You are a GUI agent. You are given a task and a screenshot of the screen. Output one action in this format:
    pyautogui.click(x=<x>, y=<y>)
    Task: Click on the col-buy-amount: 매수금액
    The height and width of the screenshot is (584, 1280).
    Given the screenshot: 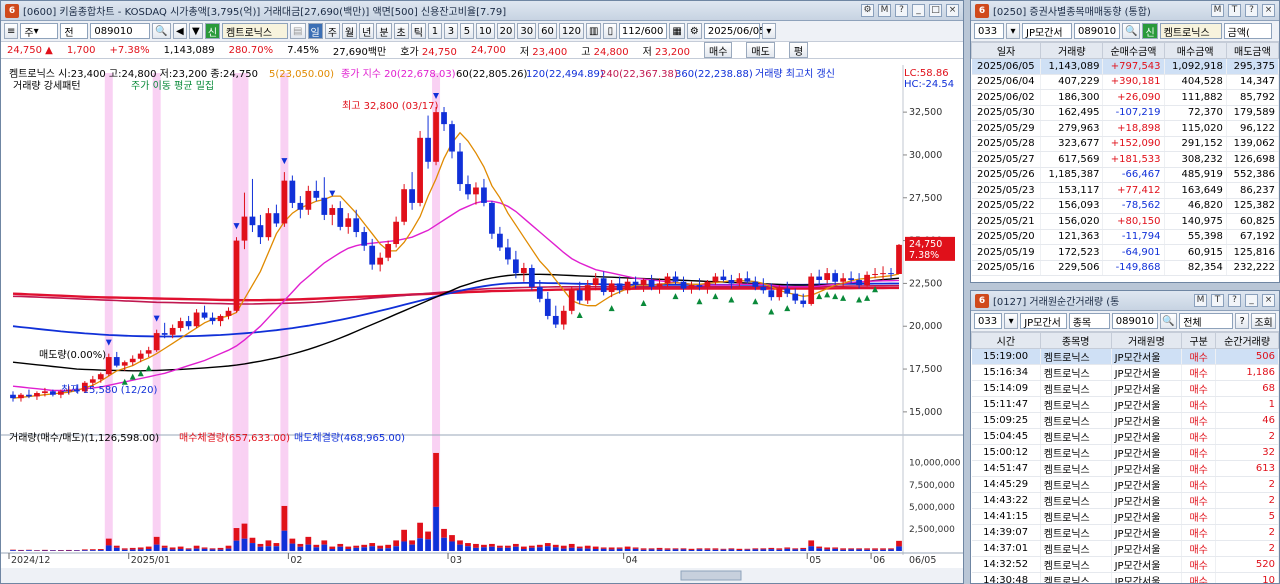 What is the action you would take?
    pyautogui.click(x=1195, y=50)
    